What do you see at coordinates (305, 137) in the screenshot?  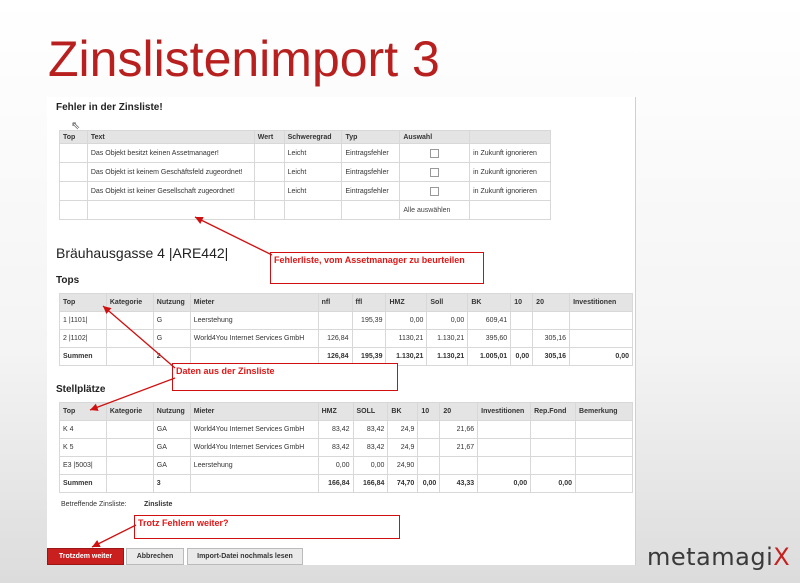 I see `errors-header-row: Top Text Wert Schweregrad Typ Auswahl` at bounding box center [305, 137].